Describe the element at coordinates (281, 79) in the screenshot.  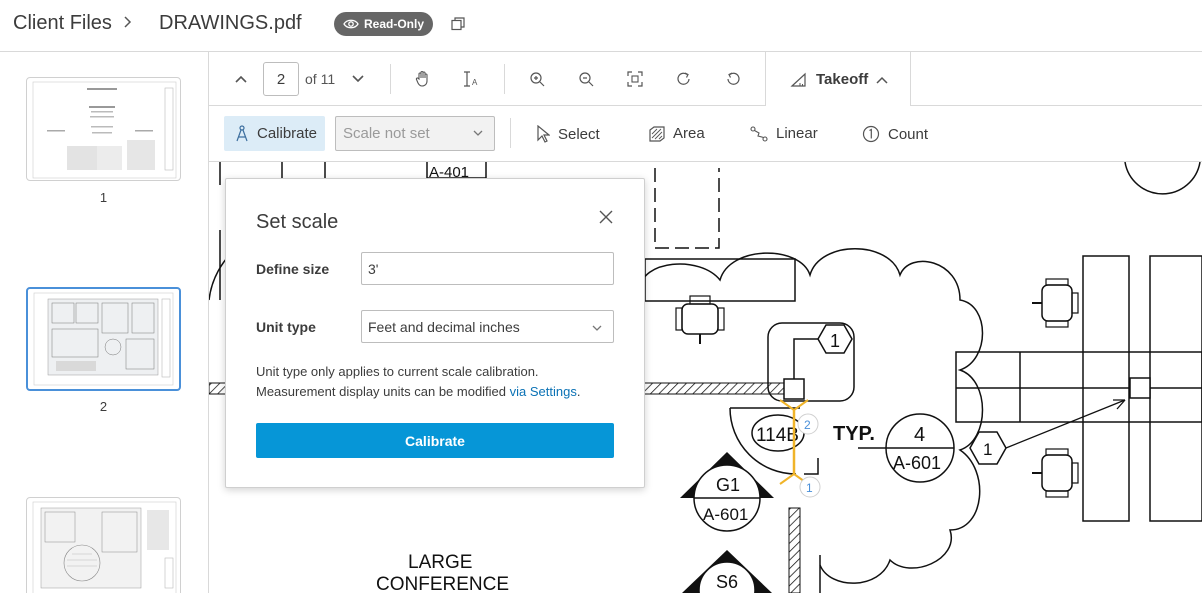
I see `page-number-input: 2` at that location.